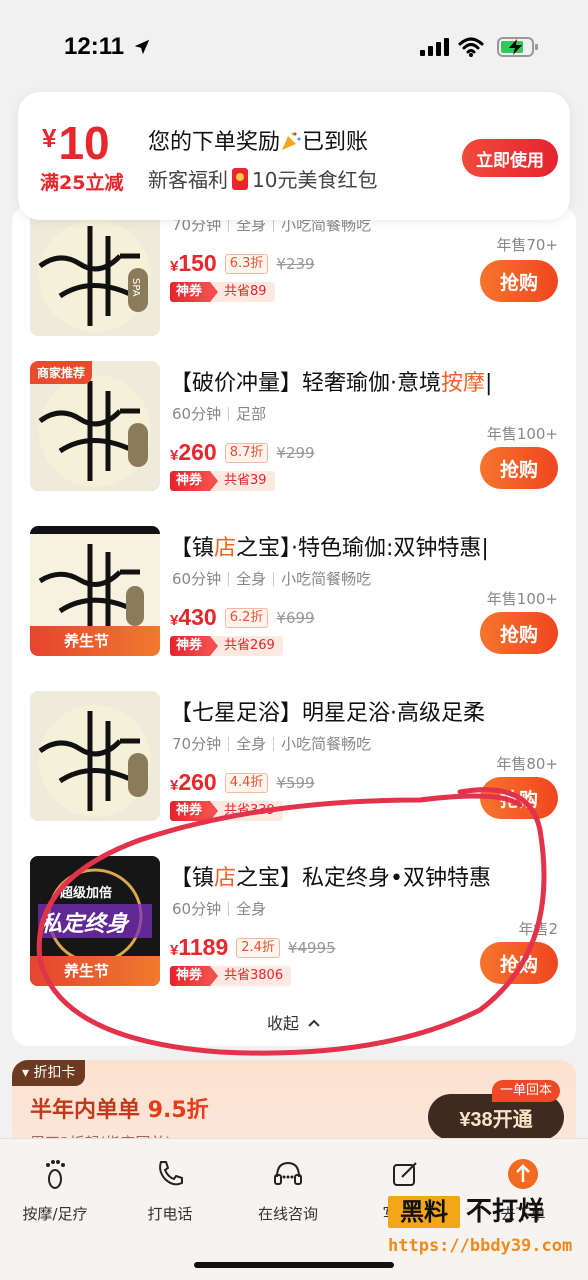 Image resolution: width=588 pixels, height=1280 pixels. I want to click on deal-price-row: ¥260 4.4折 ¥599, so click(242, 782).